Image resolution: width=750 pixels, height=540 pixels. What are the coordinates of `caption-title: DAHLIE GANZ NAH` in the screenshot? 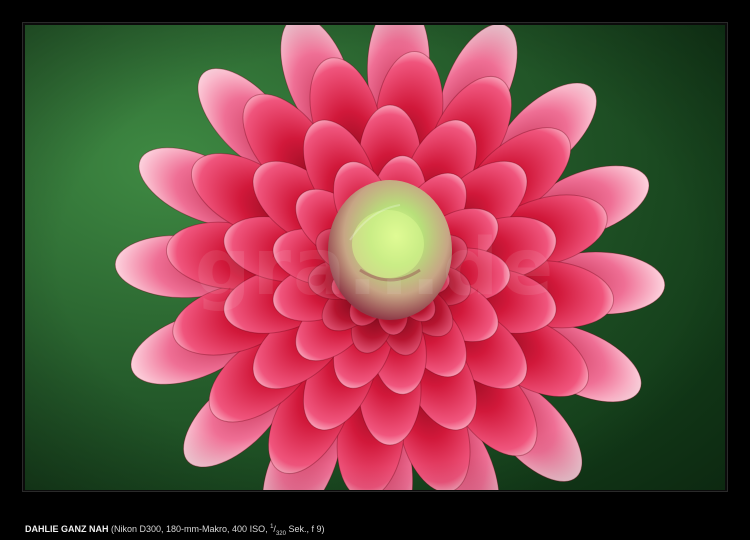 It's located at (67, 529).